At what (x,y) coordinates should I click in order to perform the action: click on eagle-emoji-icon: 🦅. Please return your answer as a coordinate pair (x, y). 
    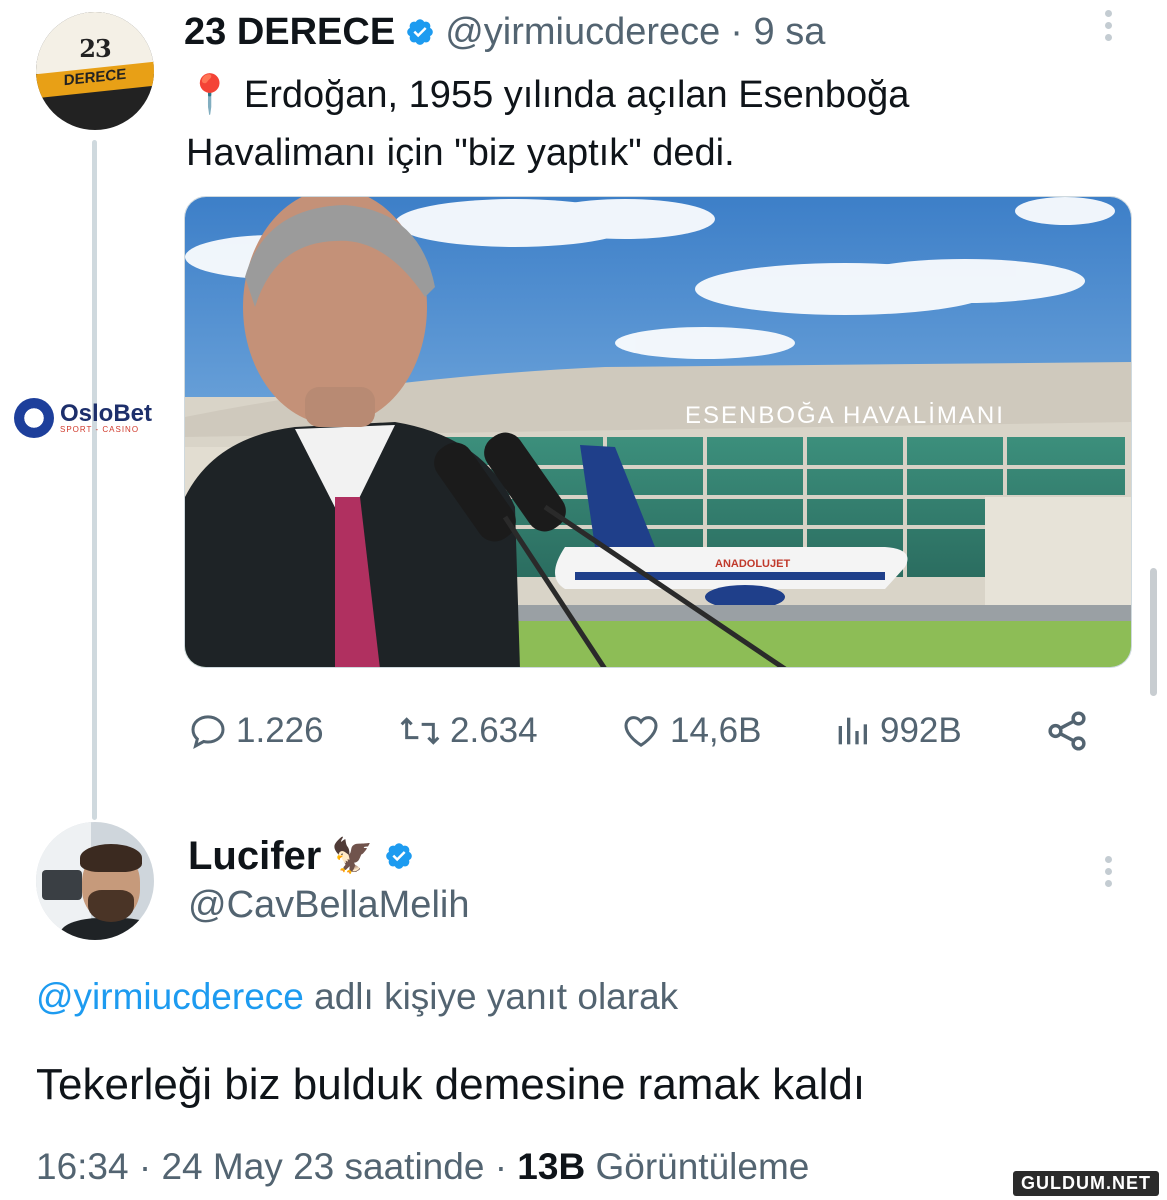
    Looking at the image, I should click on (352, 856).